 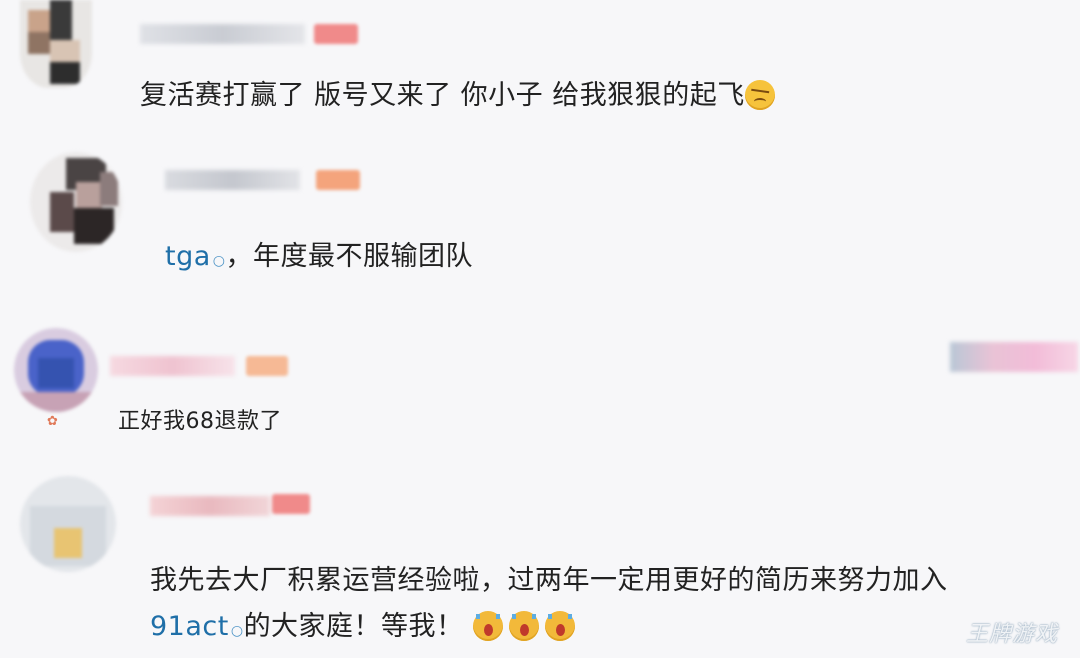 What do you see at coordinates (189, 626) in the screenshot?
I see `topic-link-91act: 91act` at bounding box center [189, 626].